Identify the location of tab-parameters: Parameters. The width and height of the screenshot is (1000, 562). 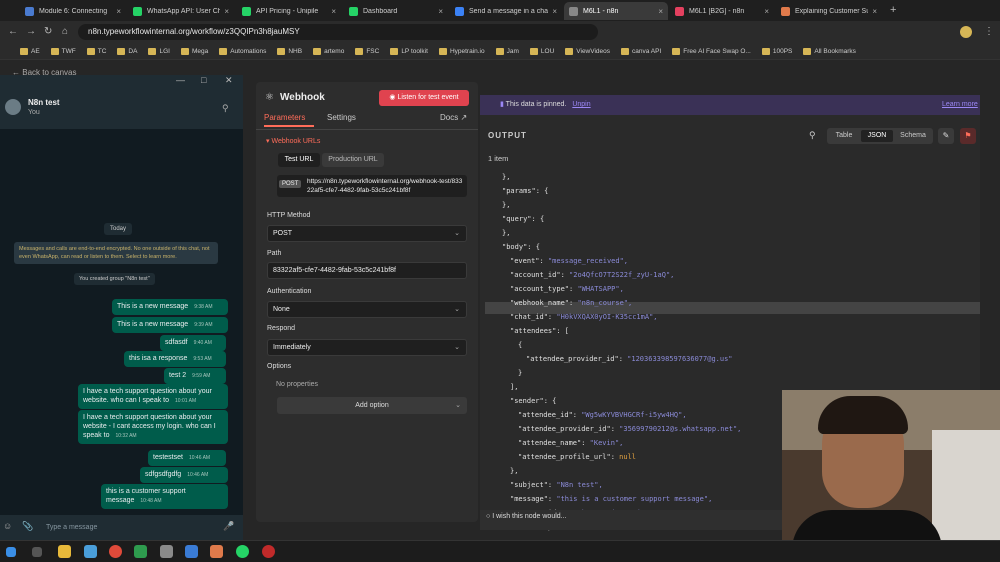
(284, 117).